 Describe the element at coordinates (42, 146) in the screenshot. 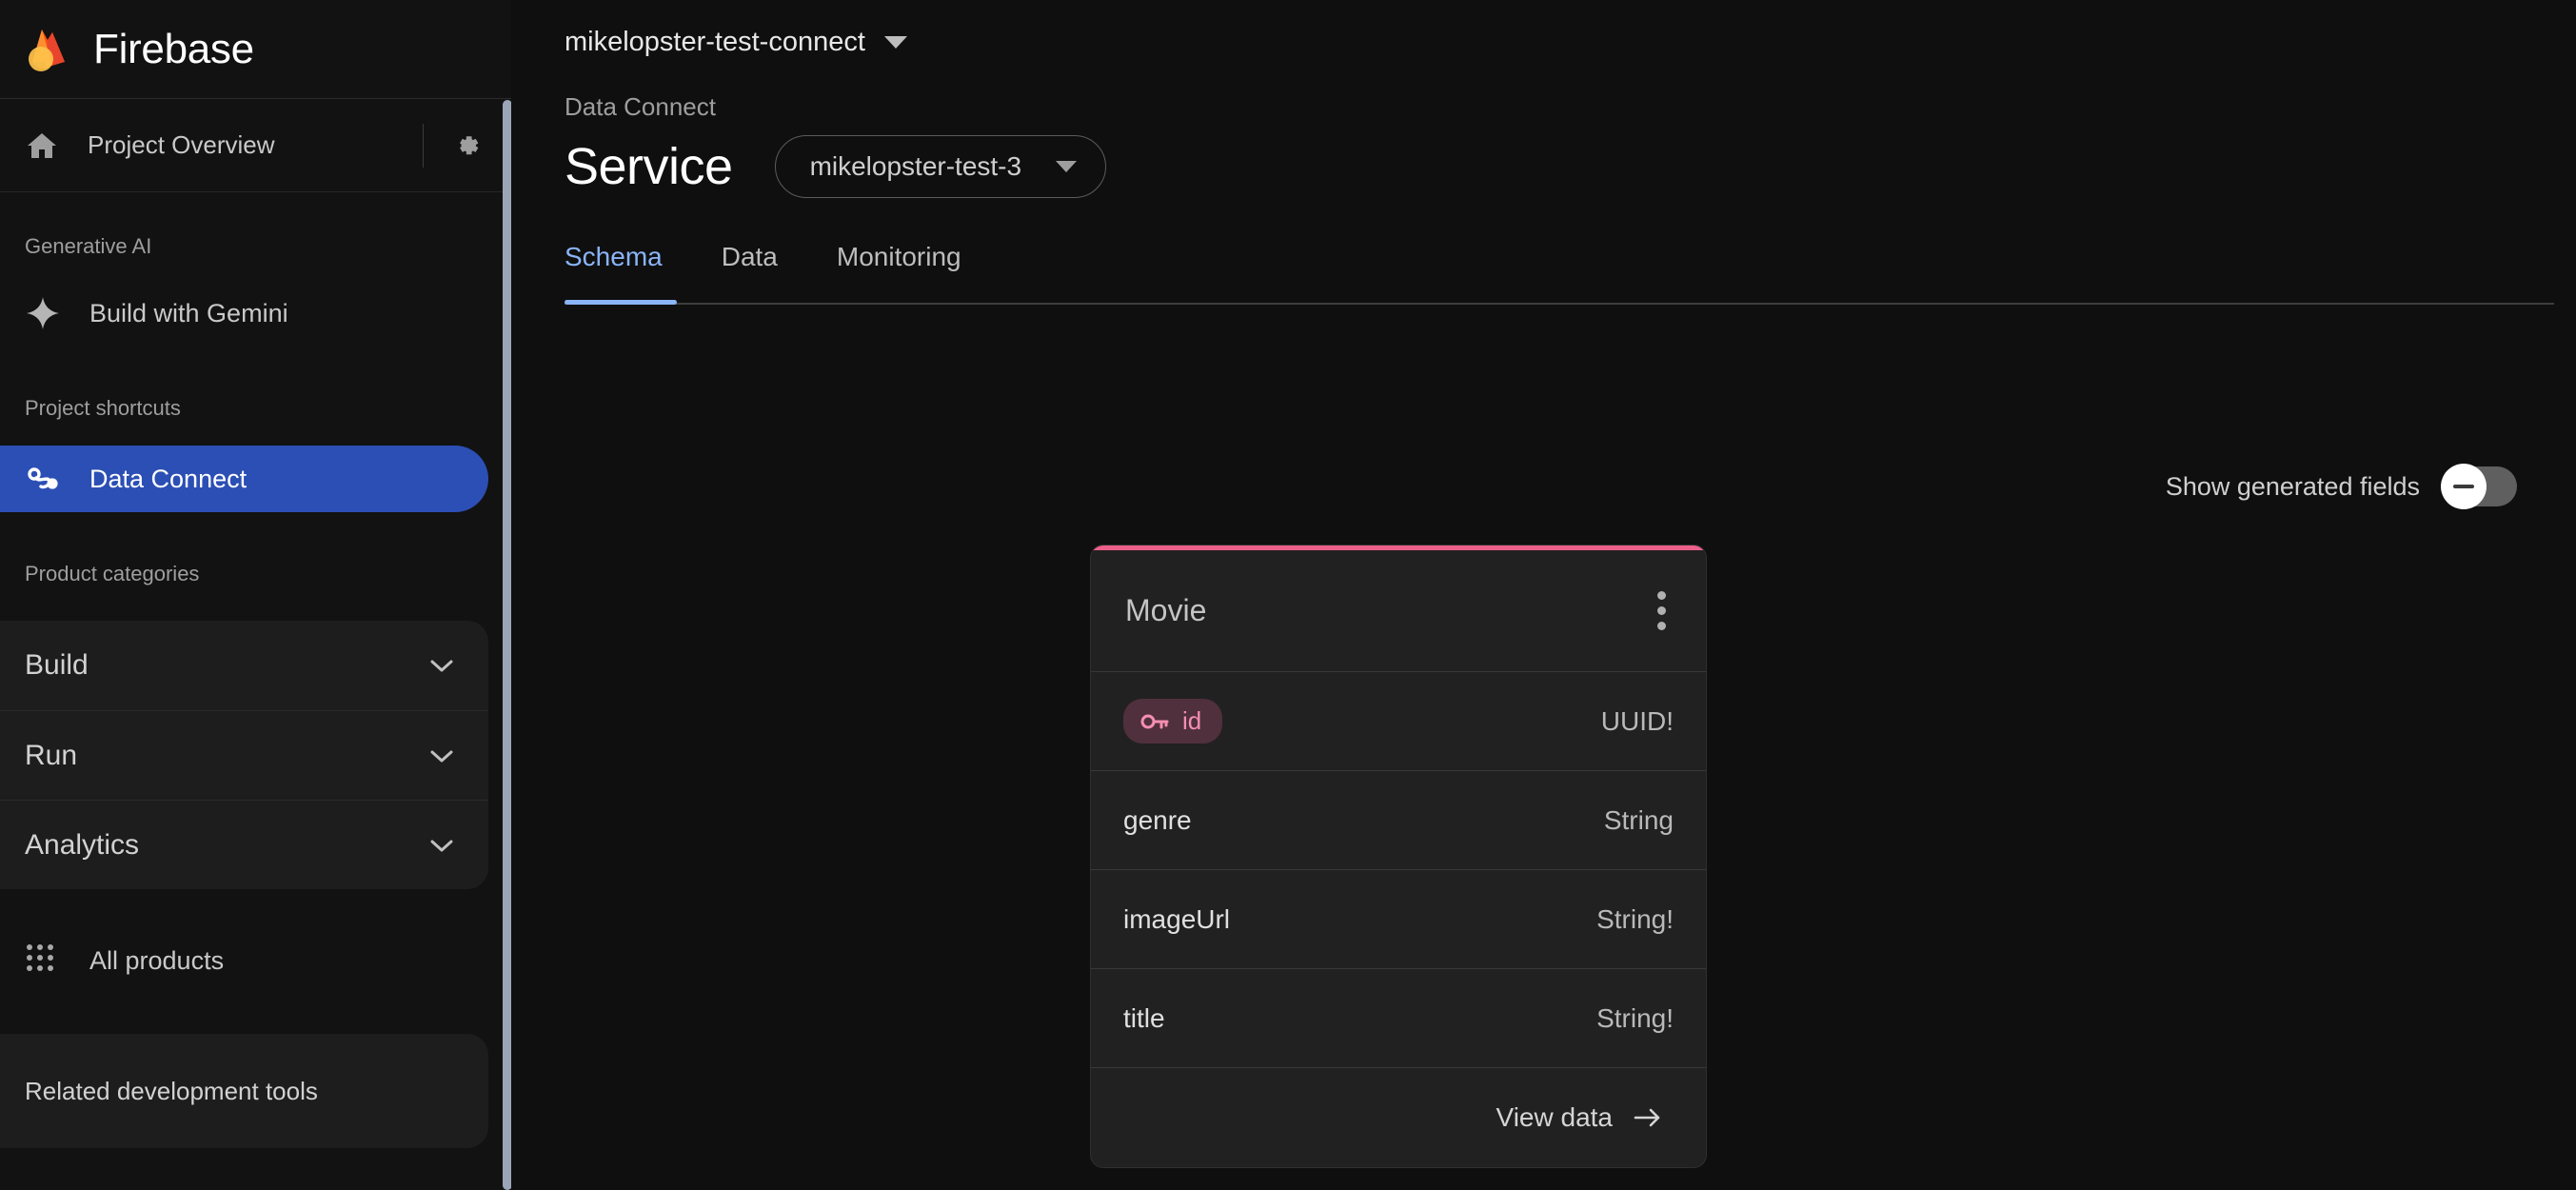

I see `home-icon` at that location.